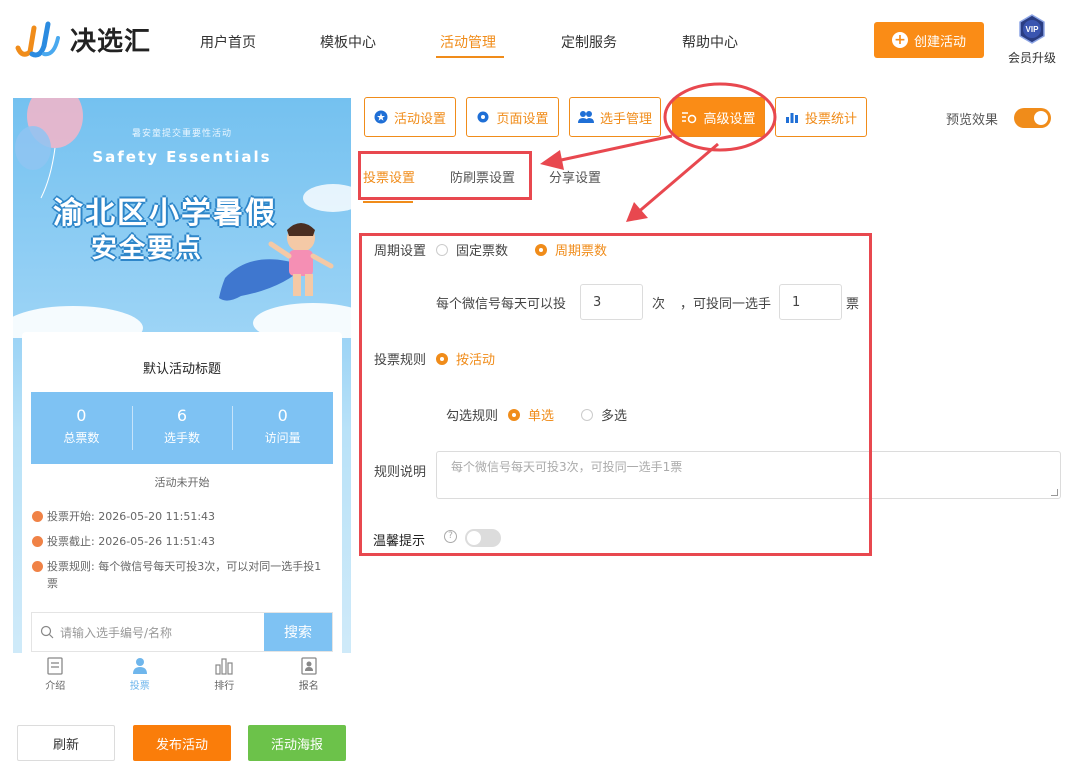 Image resolution: width=1075 pixels, height=781 pixels. I want to click on tab-label: 高级设置, so click(729, 119).